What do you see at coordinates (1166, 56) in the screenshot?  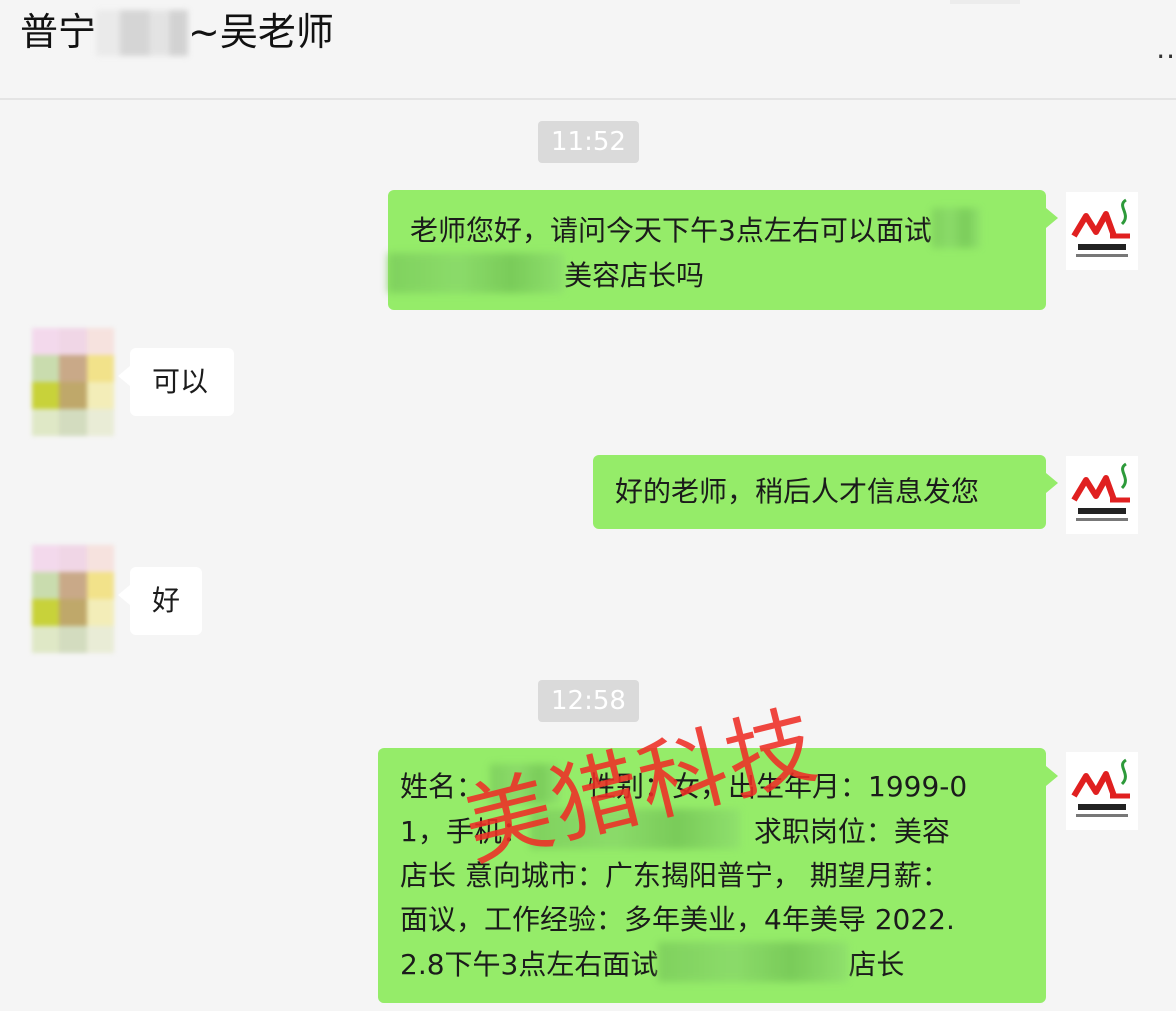 I see `more-dots-icon: ··` at bounding box center [1166, 56].